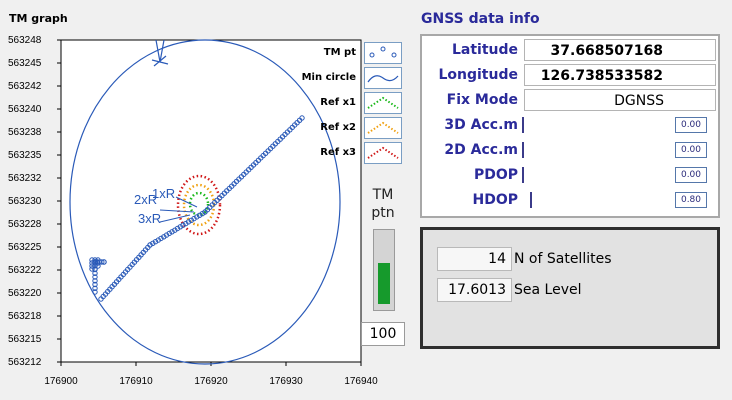 The image size is (732, 400). What do you see at coordinates (571, 151) in the screenshot?
I see `acc2d-row: 2D Acc.m 0.00` at bounding box center [571, 151].